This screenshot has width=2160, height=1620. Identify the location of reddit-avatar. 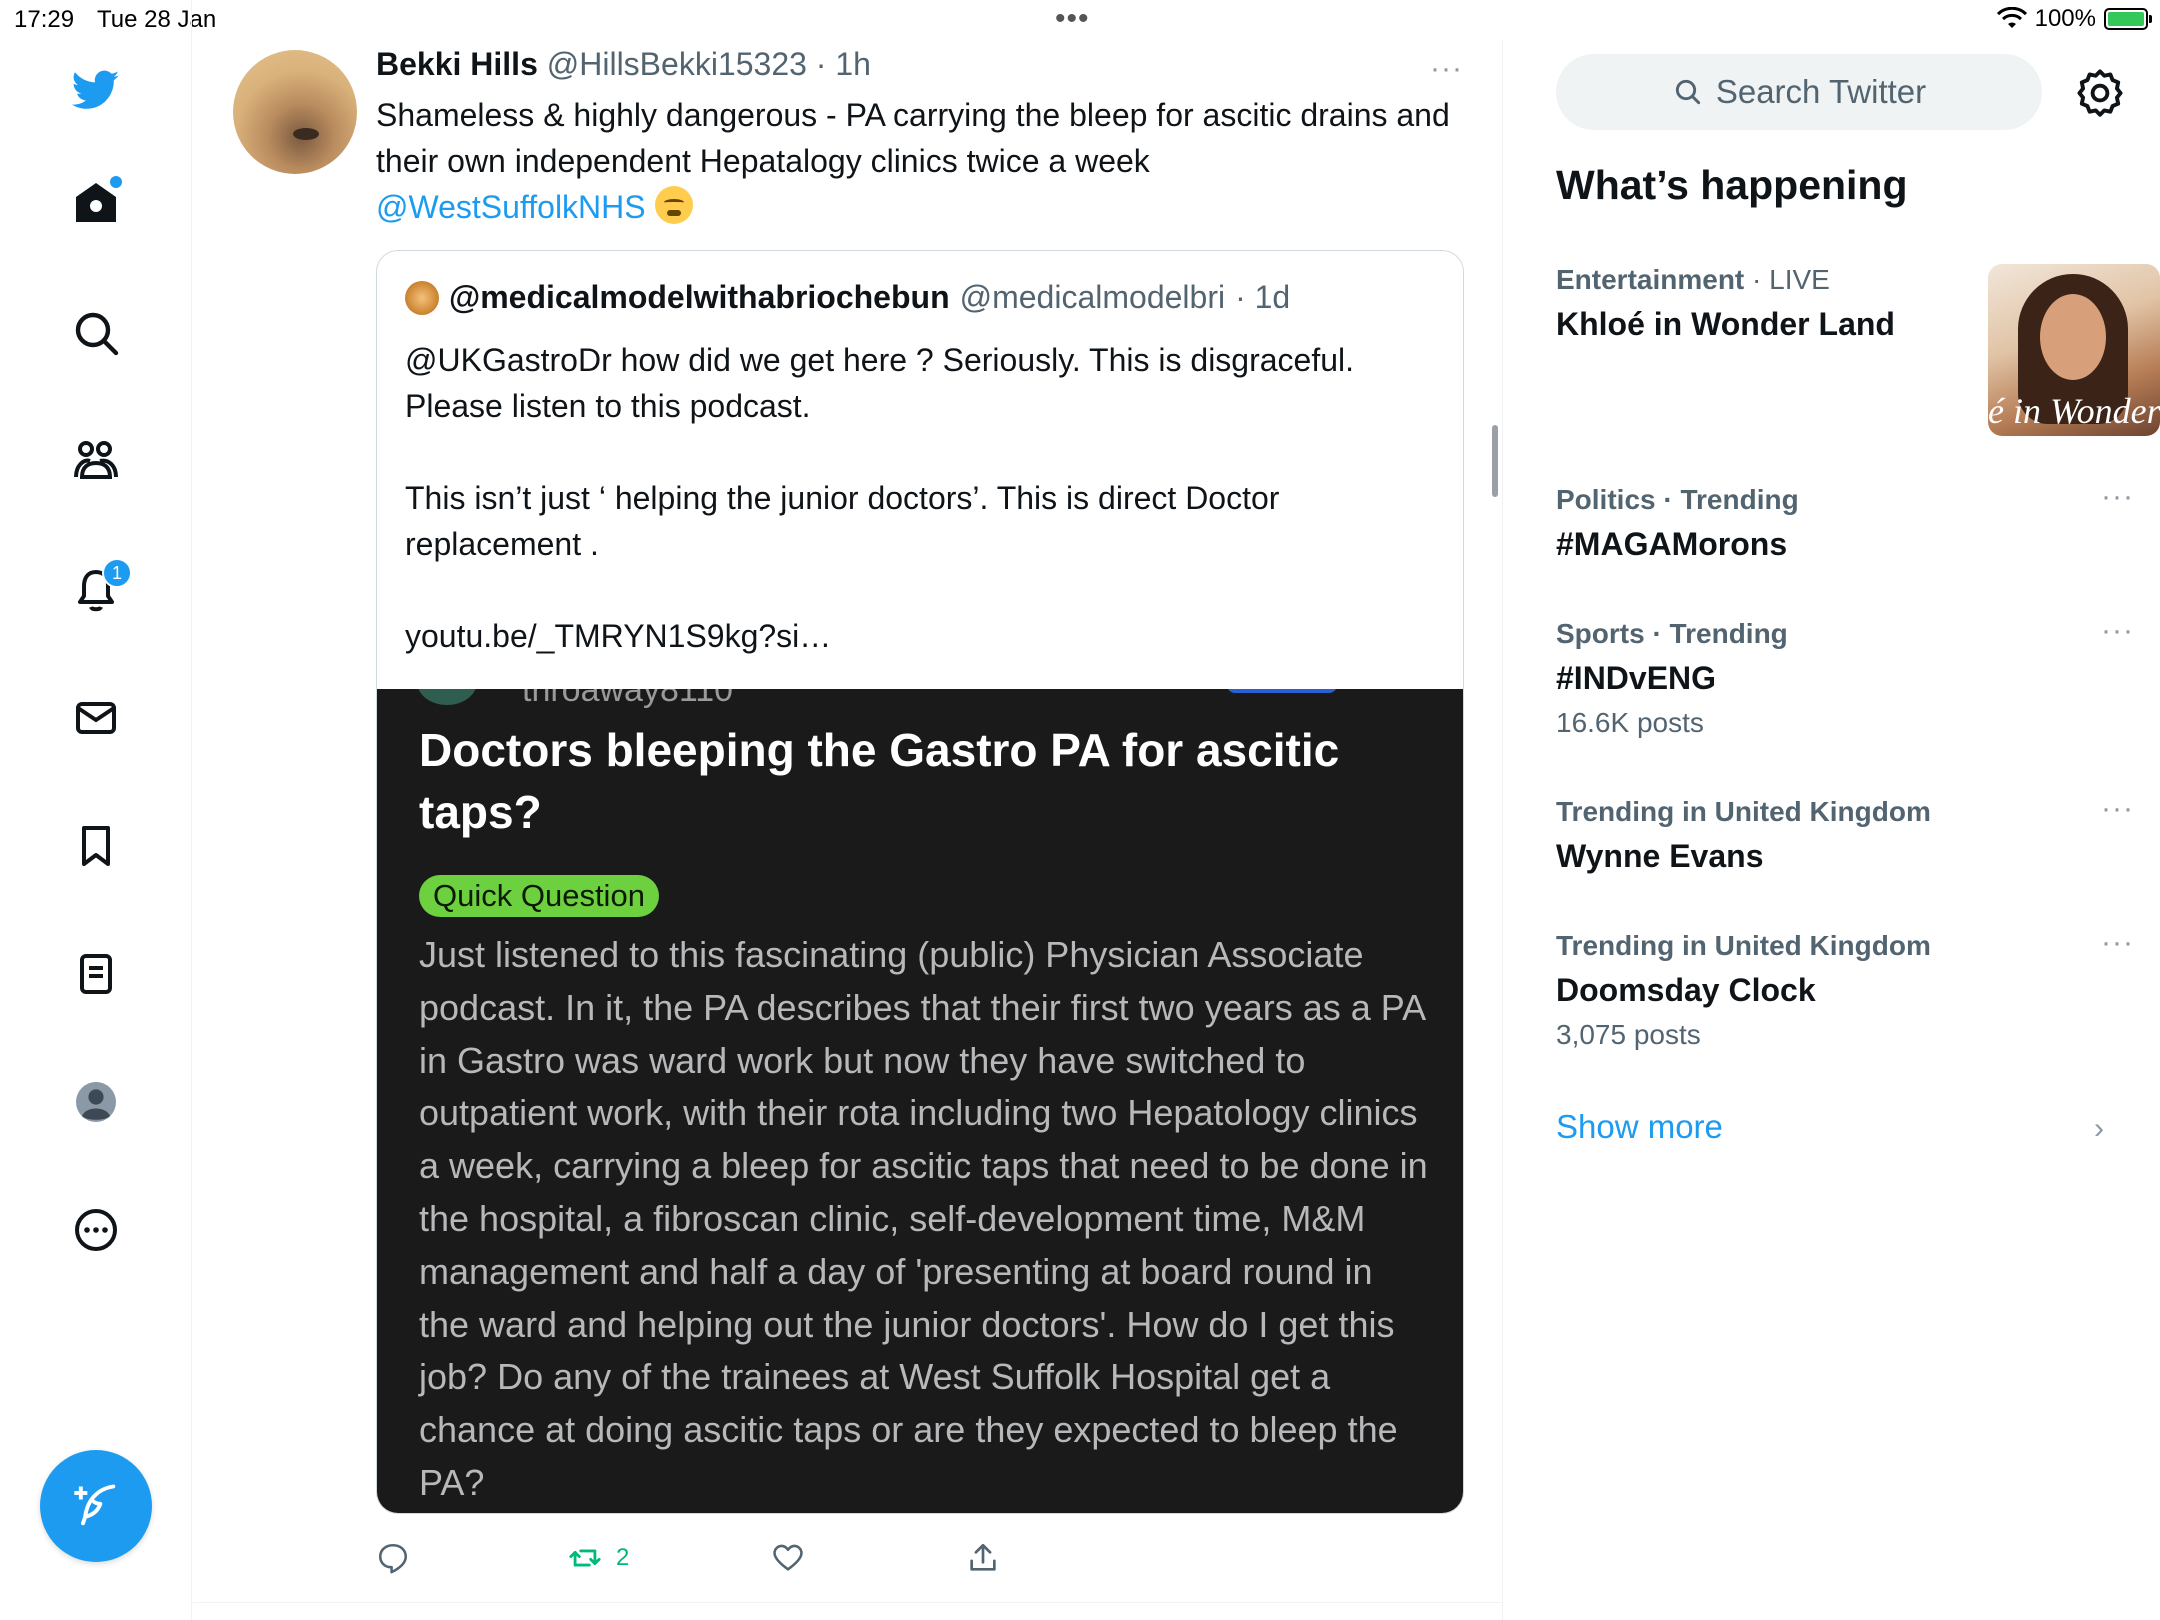
(447, 697).